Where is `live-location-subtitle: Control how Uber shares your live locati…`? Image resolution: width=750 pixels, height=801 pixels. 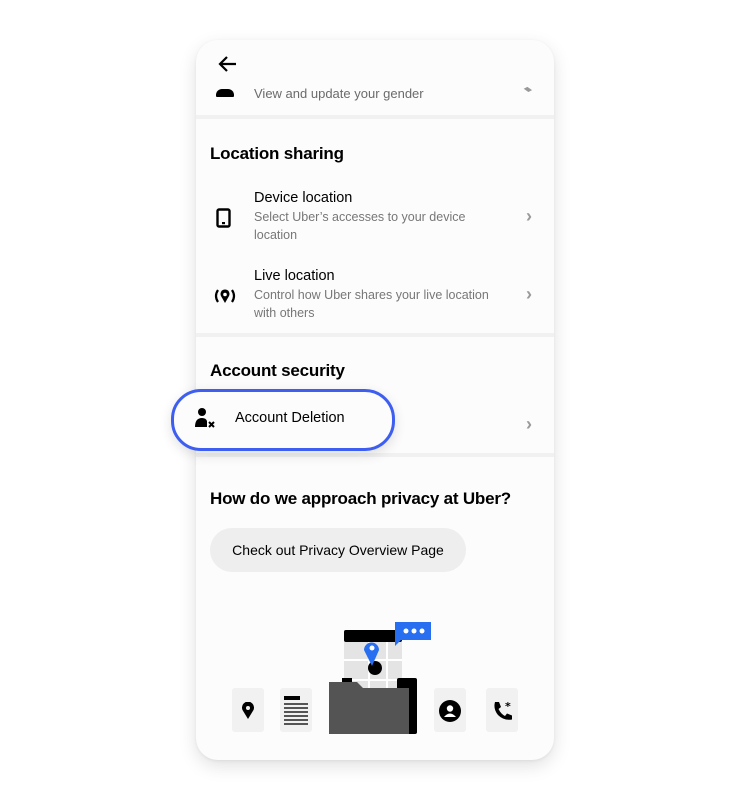
live-location-subtitle: Control how Uber shares your live locati… is located at coordinates (371, 304).